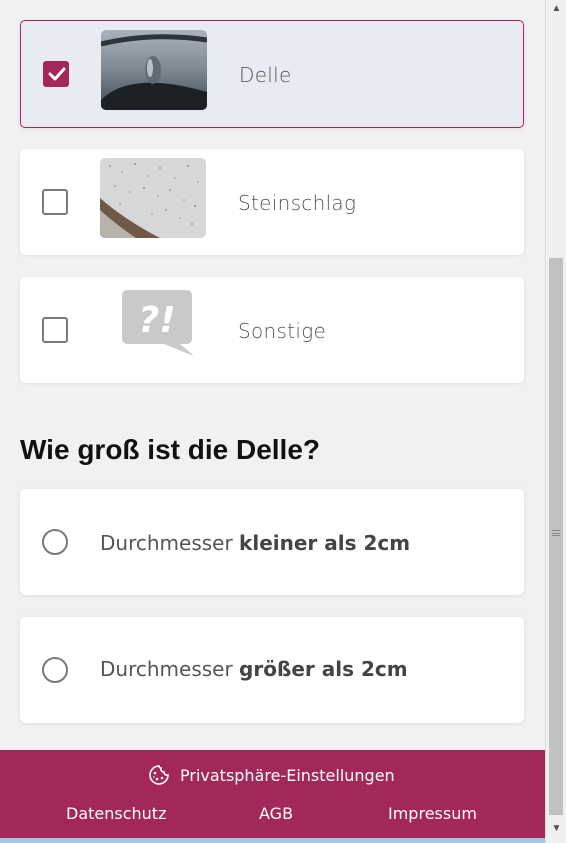  What do you see at coordinates (272, 840) in the screenshot?
I see `bottom-strip` at bounding box center [272, 840].